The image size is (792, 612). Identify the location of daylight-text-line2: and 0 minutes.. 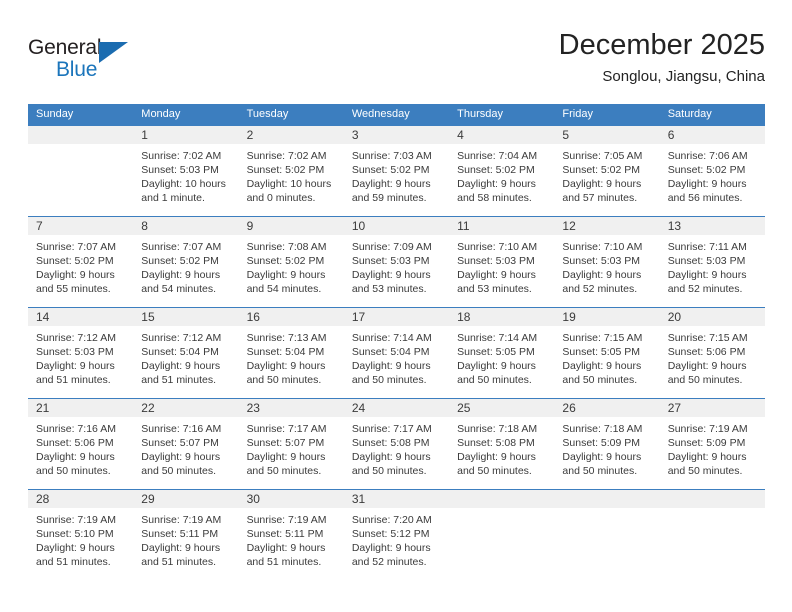
(281, 198).